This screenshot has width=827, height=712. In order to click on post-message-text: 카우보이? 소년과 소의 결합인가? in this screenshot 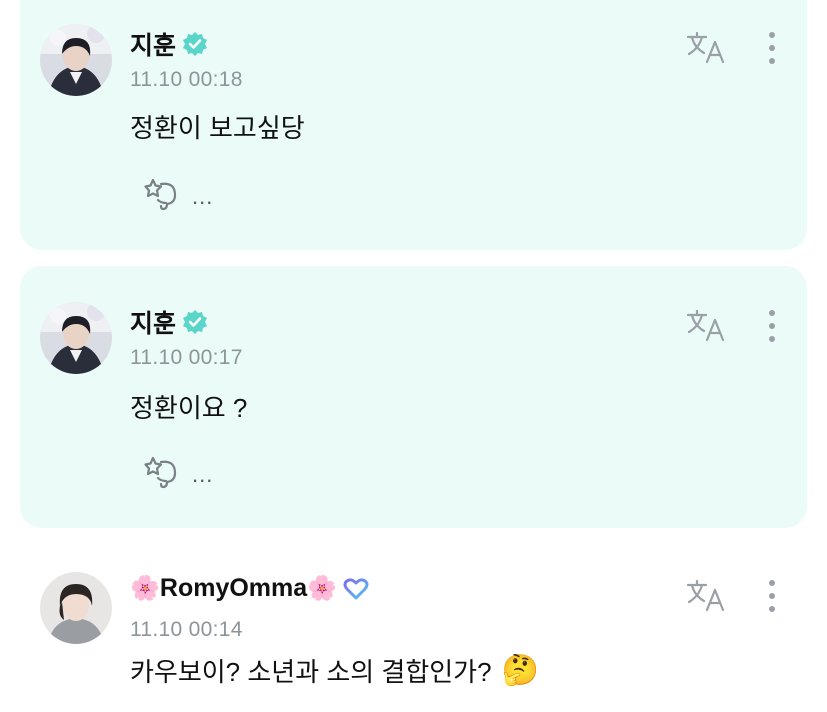, I will do `click(311, 672)`.